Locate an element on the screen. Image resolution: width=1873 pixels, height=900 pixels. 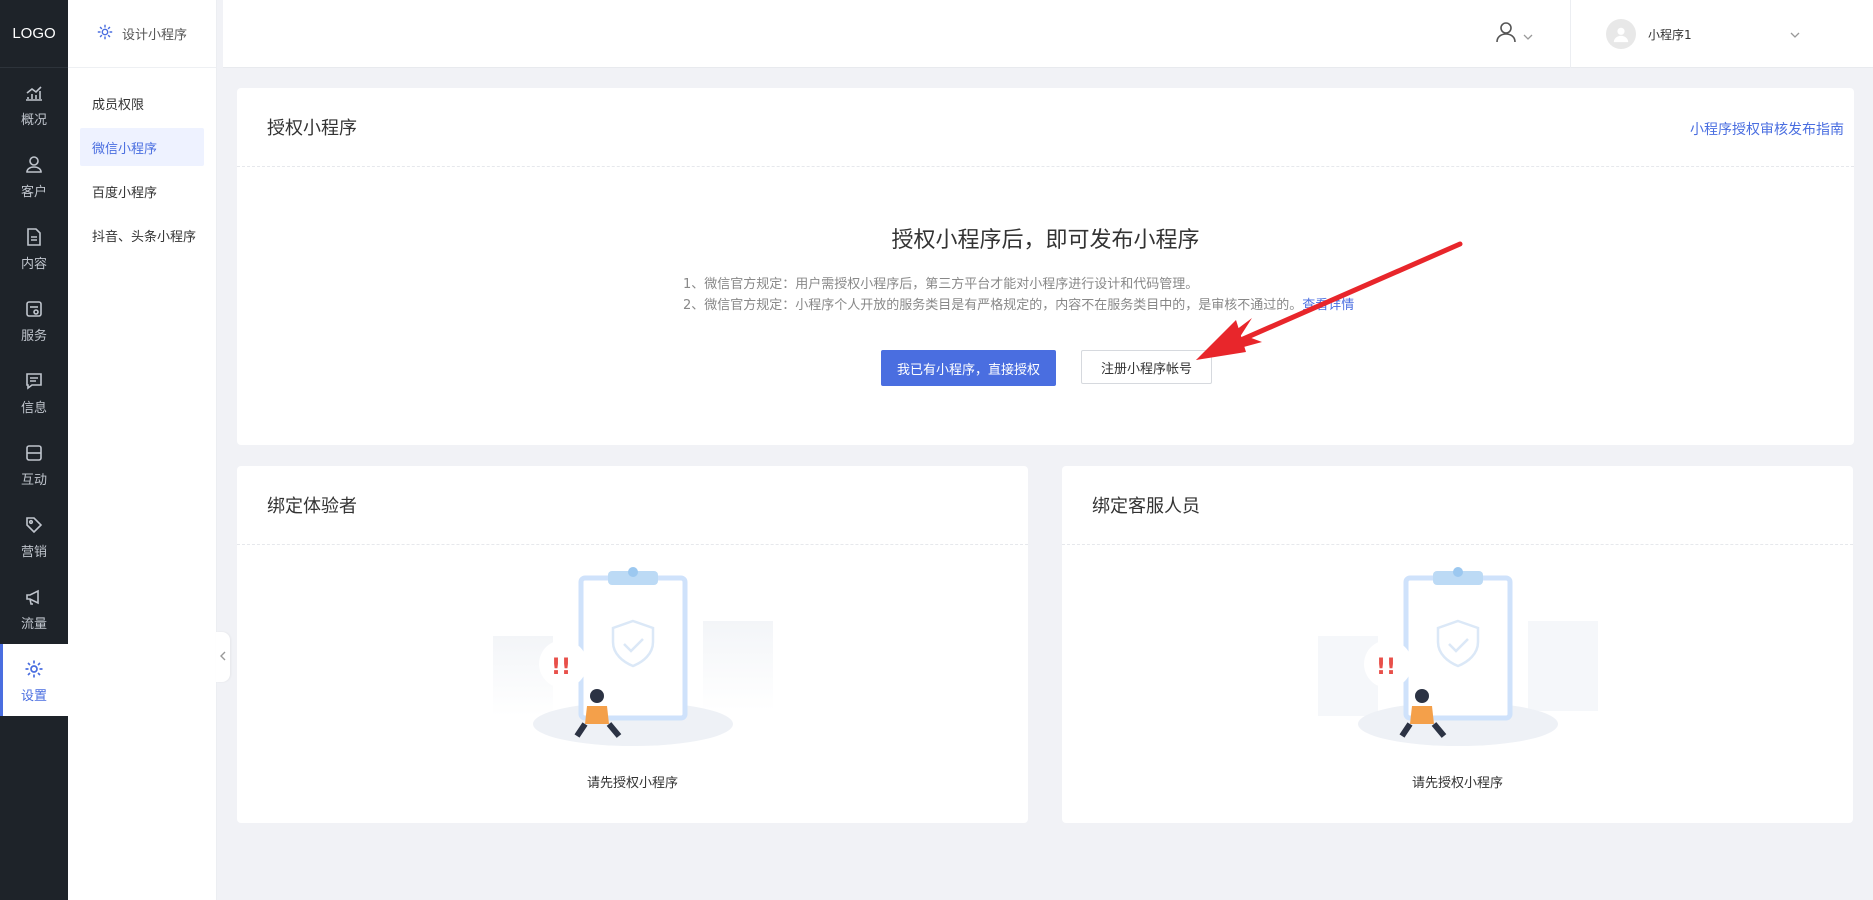
authorize-heading: 授权小程序后，即可发布小程序 is located at coordinates (1045, 240).